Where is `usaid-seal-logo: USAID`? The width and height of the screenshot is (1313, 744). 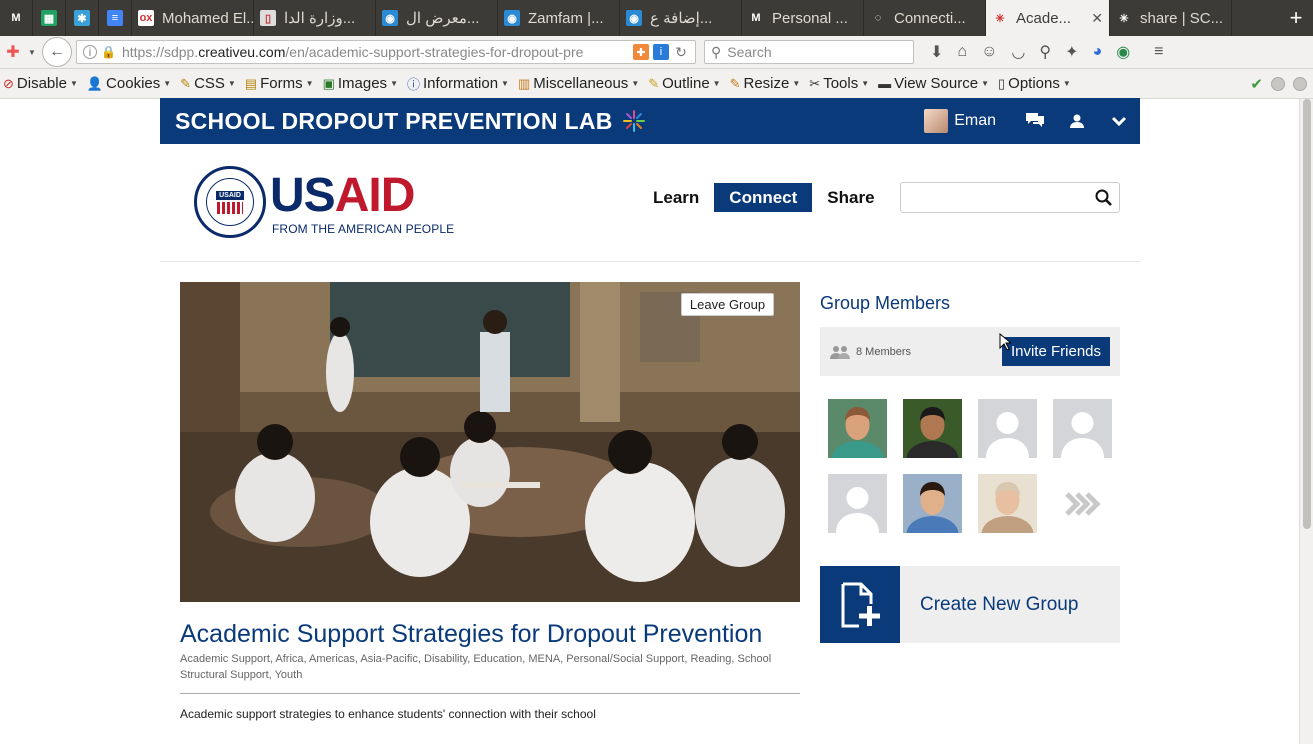 usaid-seal-logo: USAID is located at coordinates (230, 202).